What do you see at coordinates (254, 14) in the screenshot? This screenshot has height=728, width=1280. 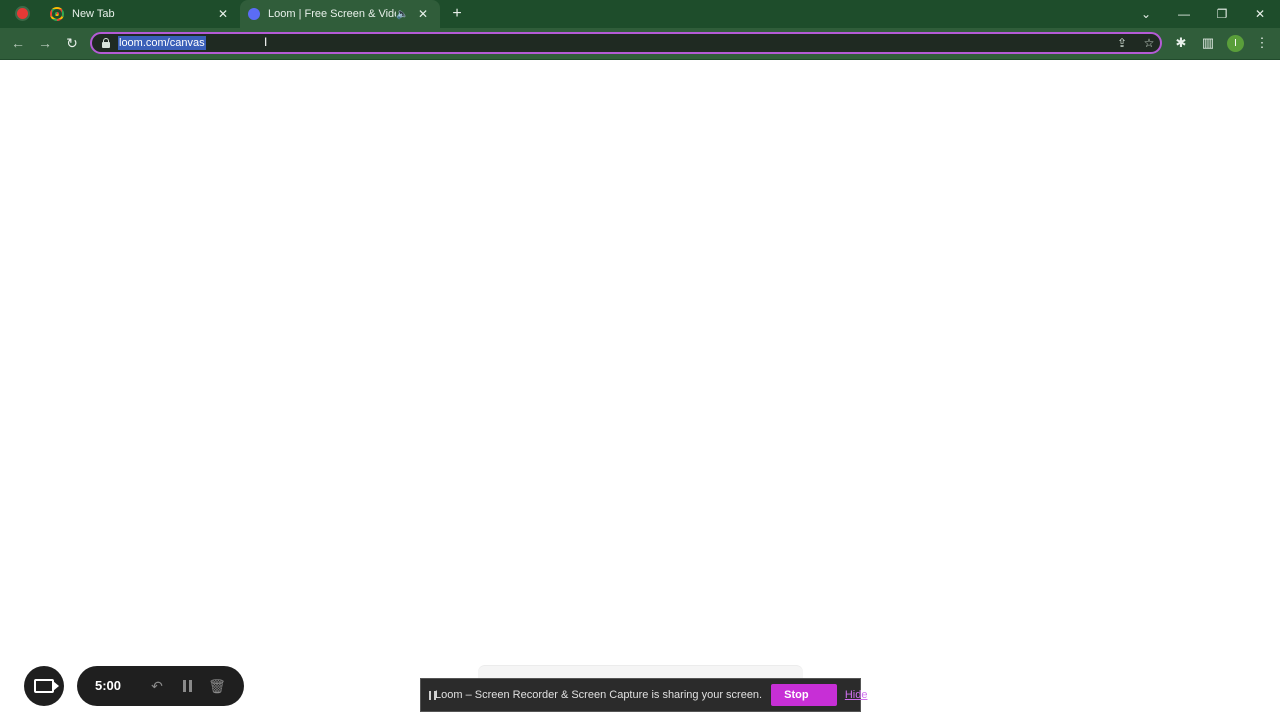 I see `loom-icon` at bounding box center [254, 14].